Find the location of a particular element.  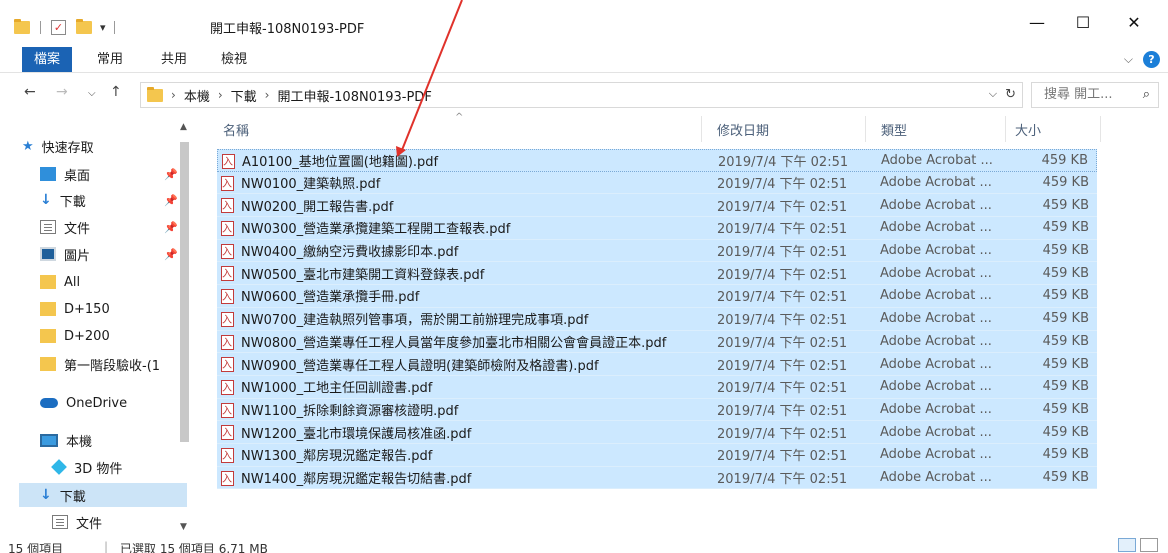

column-header-size: 大小 is located at coordinates (1028, 129).